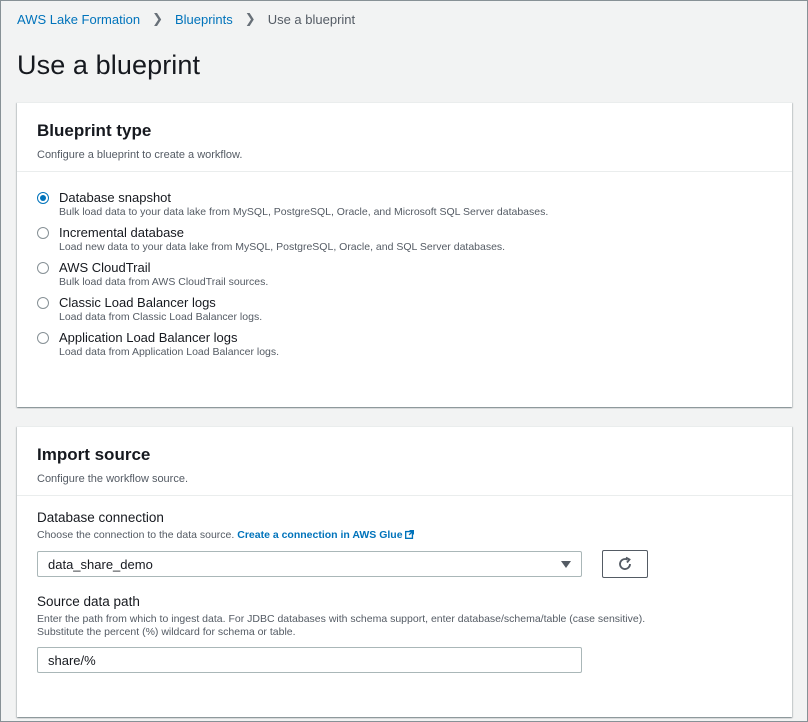 This screenshot has width=808, height=722. I want to click on option-label: Database snapshot, so click(115, 197).